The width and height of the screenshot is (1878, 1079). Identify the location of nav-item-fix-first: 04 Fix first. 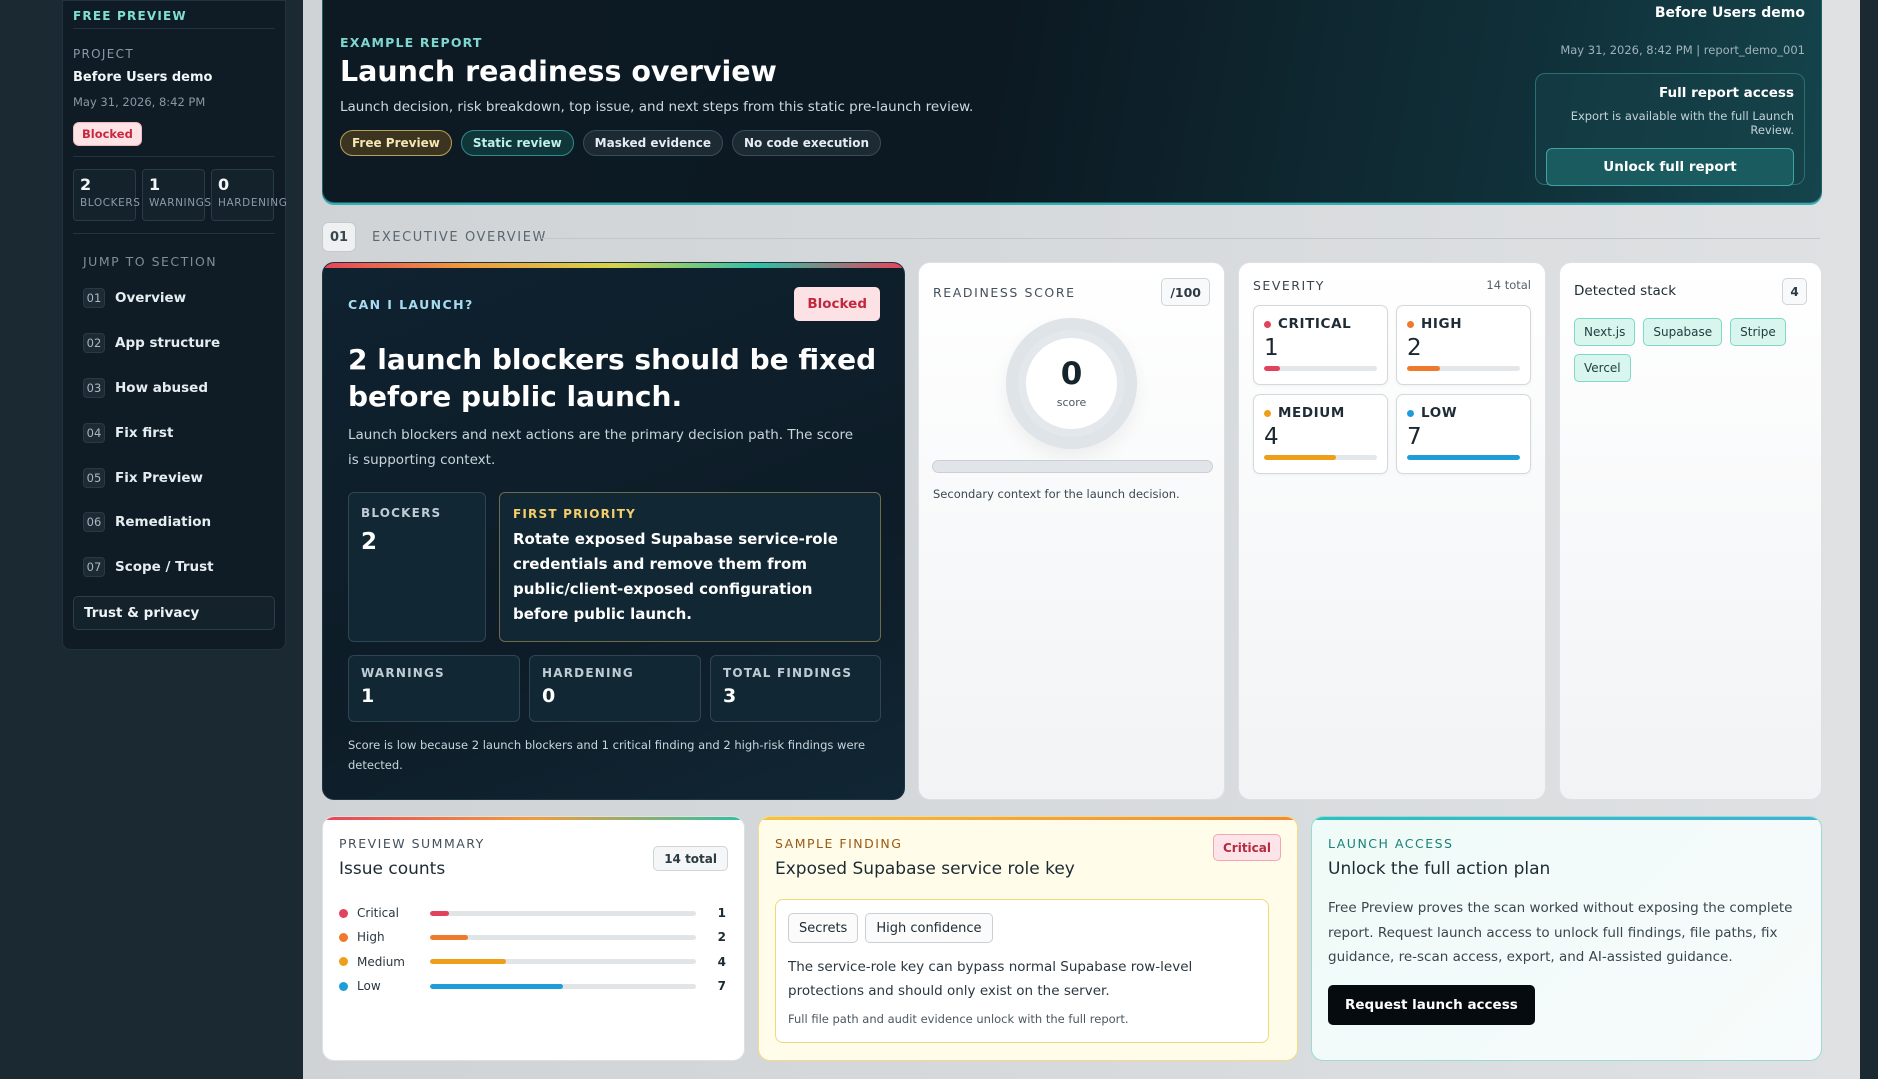
(174, 432).